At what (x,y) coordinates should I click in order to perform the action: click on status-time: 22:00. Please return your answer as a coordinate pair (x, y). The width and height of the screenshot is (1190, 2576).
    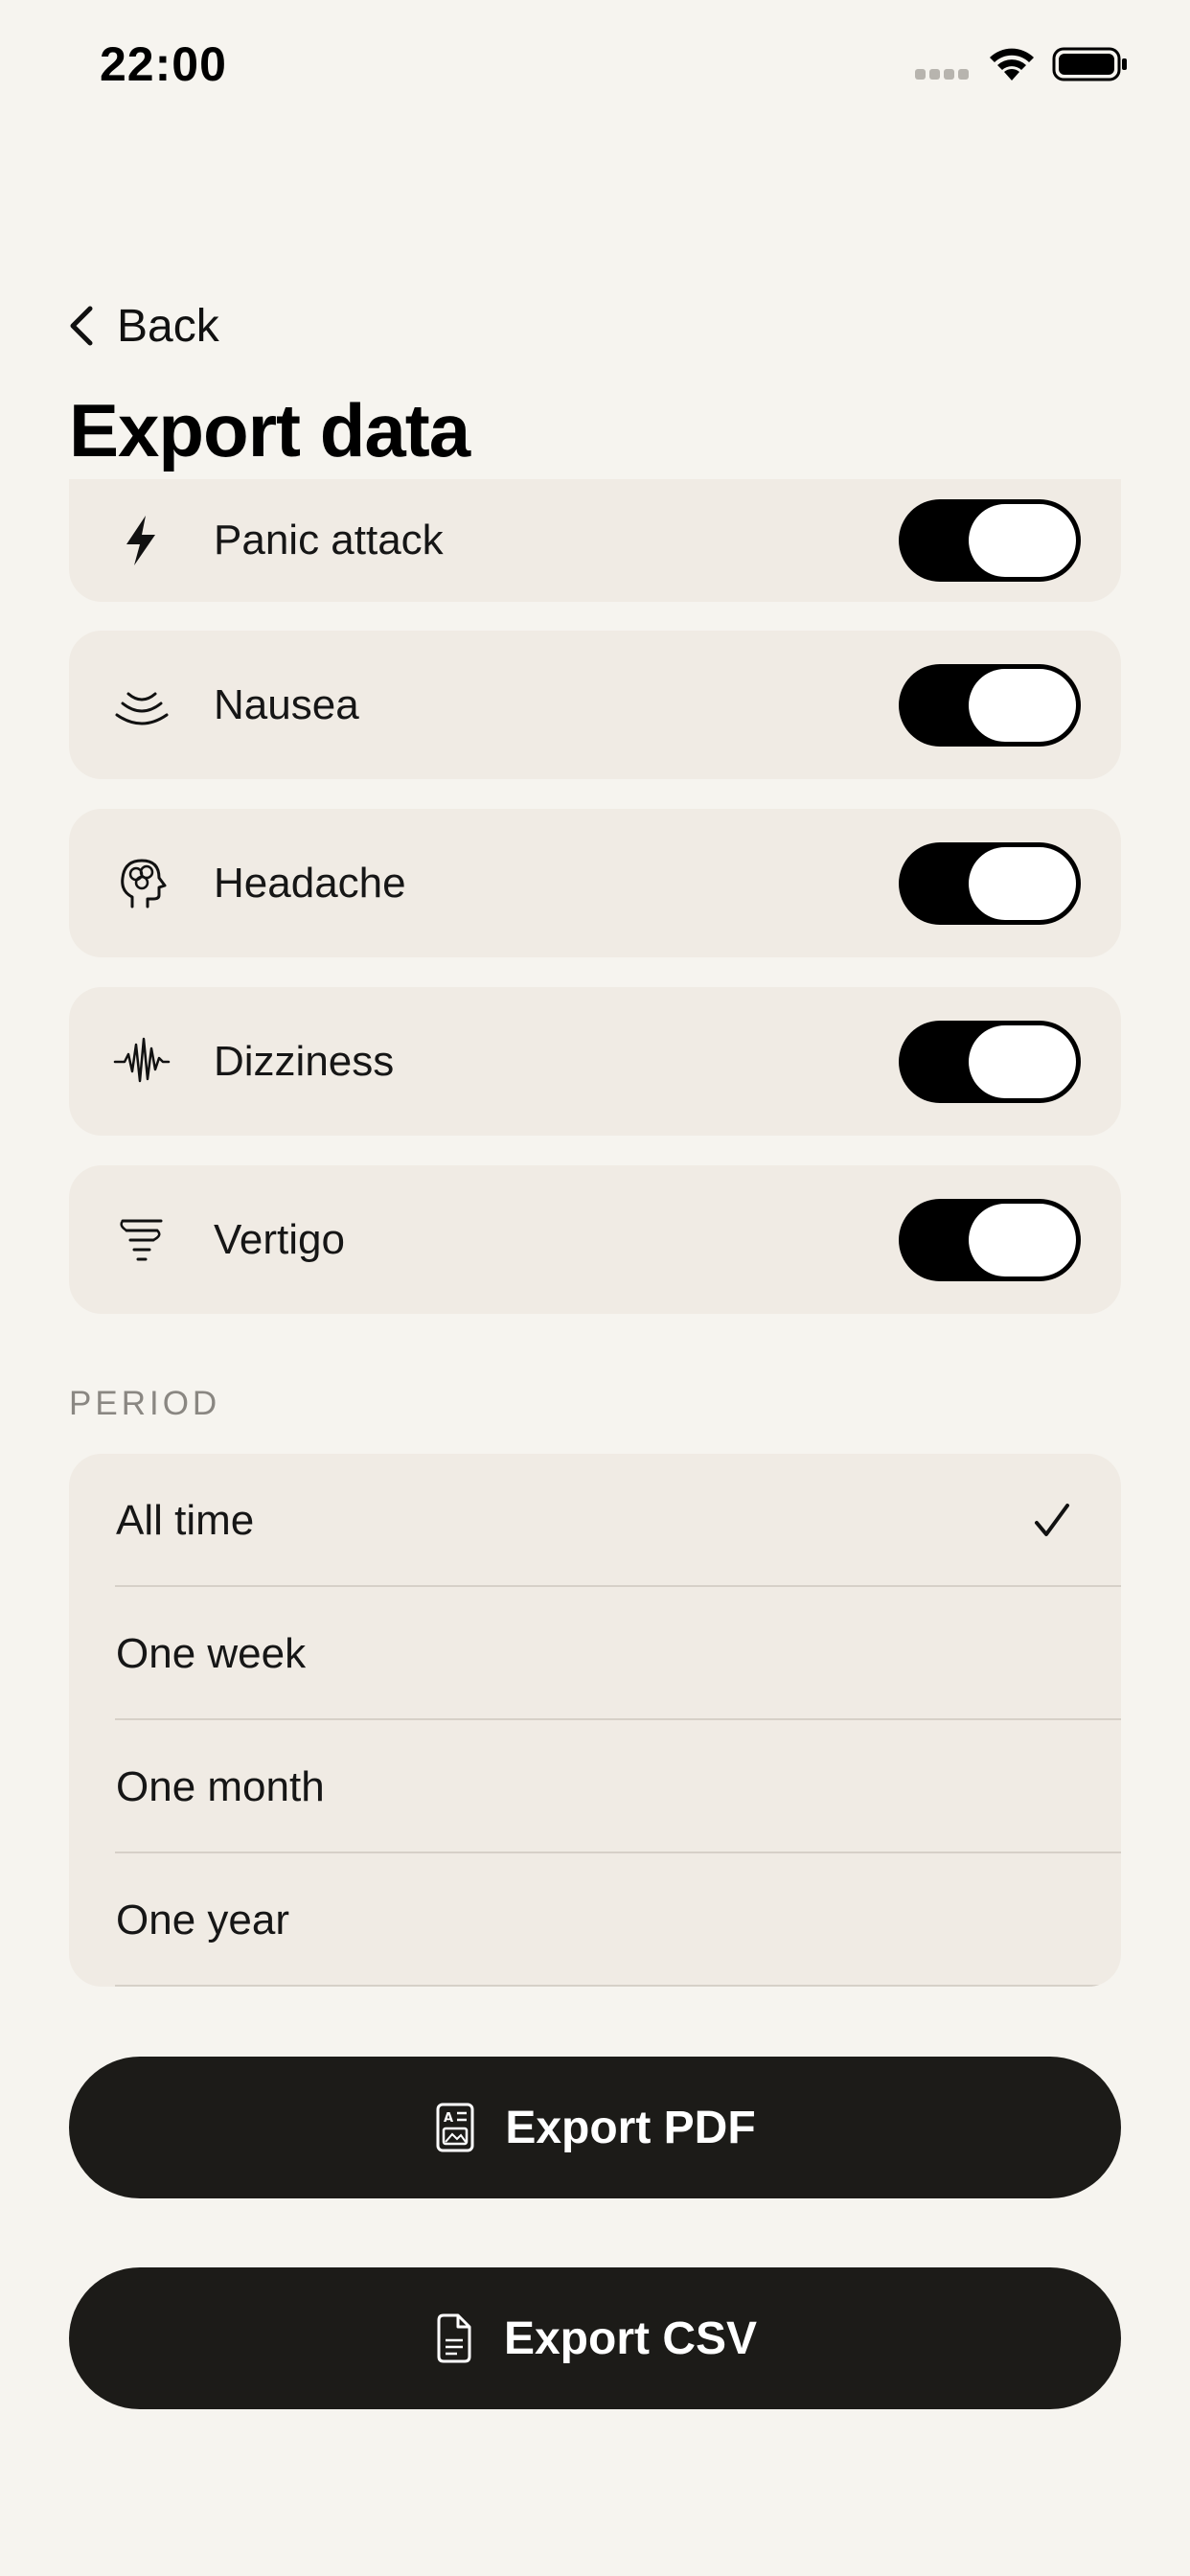
    Looking at the image, I should click on (163, 64).